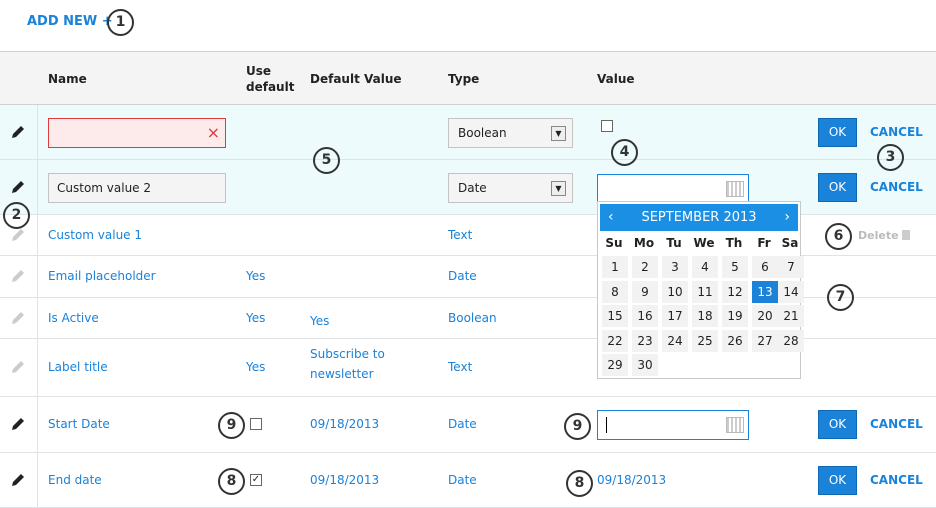 Image resolution: width=936 pixels, height=508 pixels. I want to click on name-link: Is Active, so click(73, 318).